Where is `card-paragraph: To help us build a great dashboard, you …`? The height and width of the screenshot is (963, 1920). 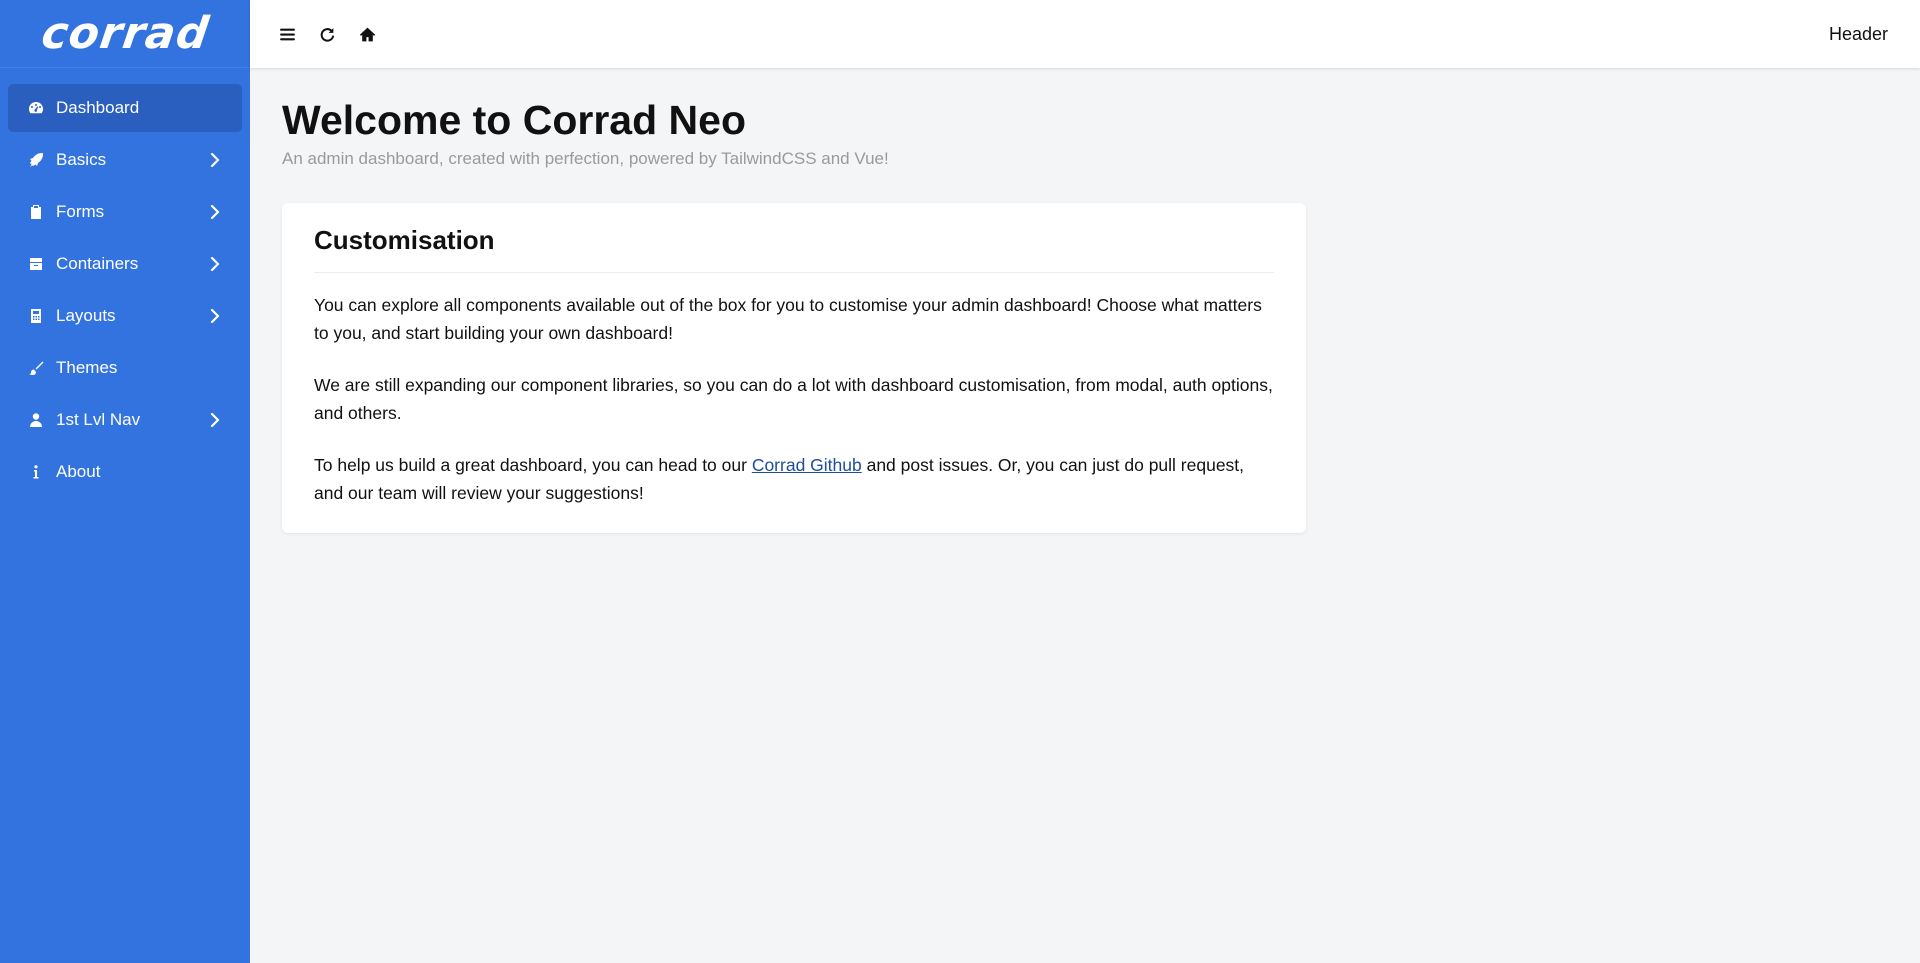 card-paragraph: To help us build a great dashboard, you … is located at coordinates (794, 479).